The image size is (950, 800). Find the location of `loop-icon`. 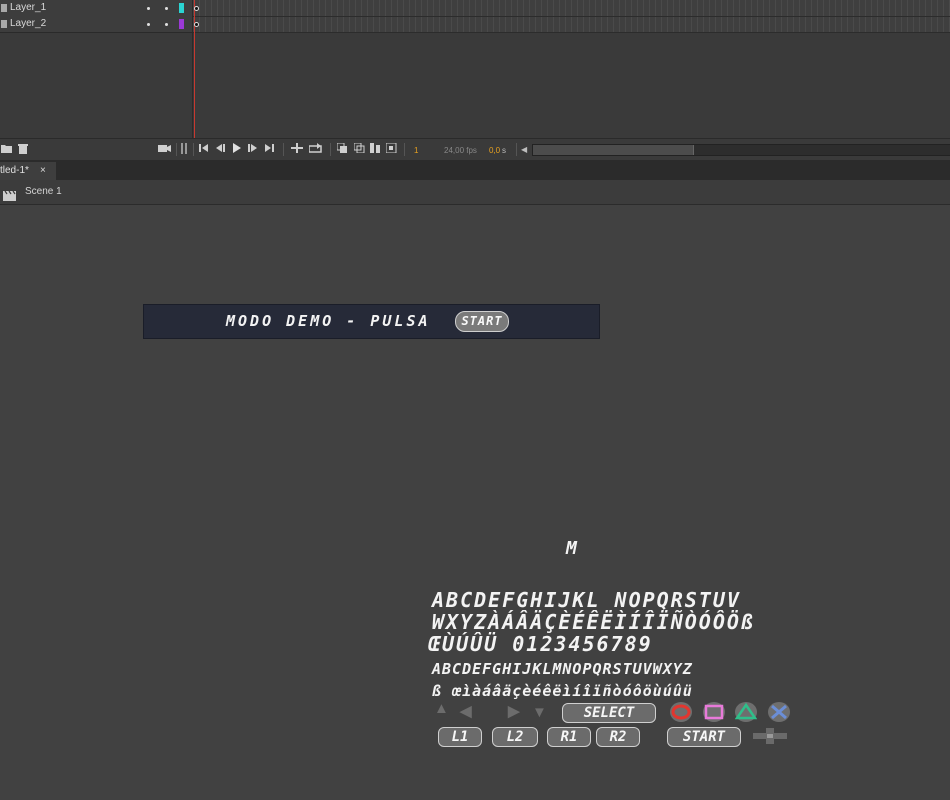

loop-icon is located at coordinates (315, 150).